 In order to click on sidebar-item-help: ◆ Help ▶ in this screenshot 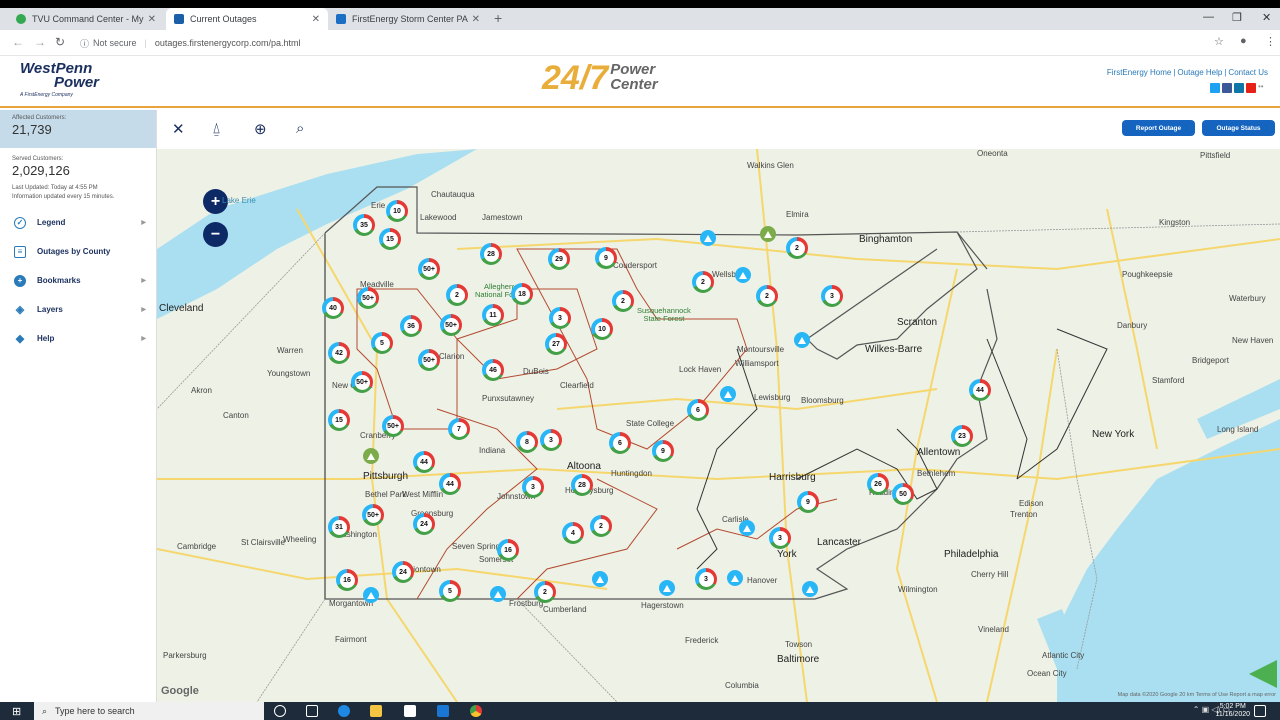, I will do `click(78, 338)`.